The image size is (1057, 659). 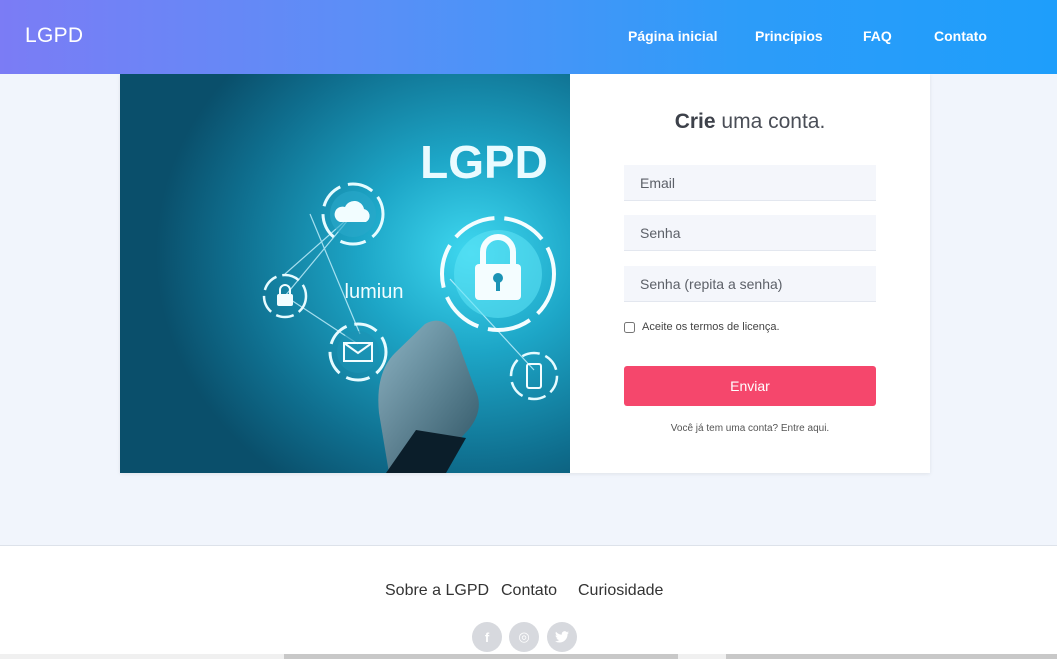 What do you see at coordinates (750, 284) in the screenshot?
I see `password-repeat-field` at bounding box center [750, 284].